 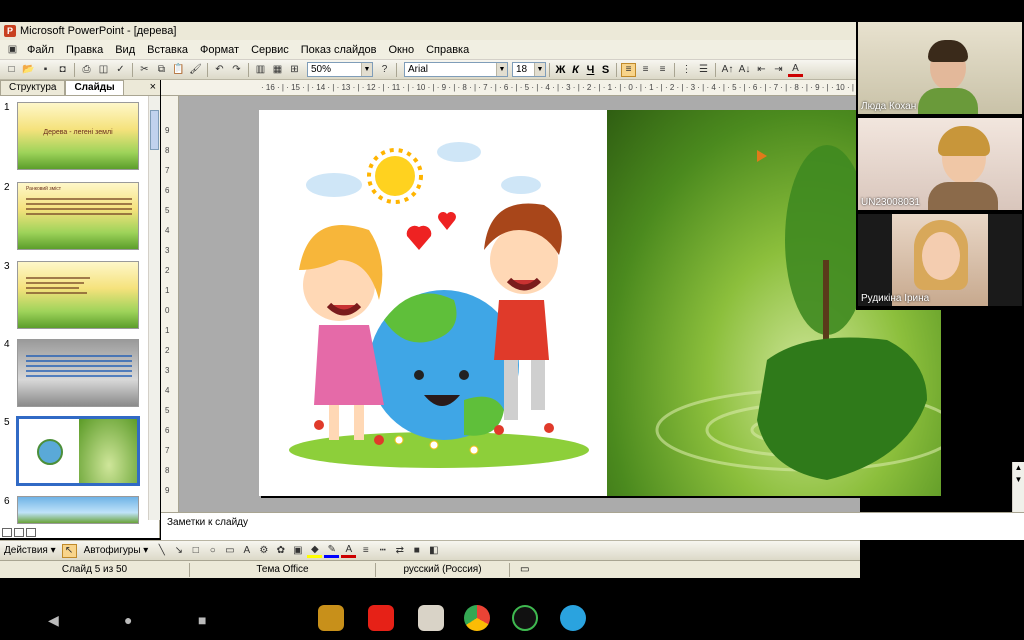 I want to click on textbox-icon: ▭, so click(x=229, y=551).